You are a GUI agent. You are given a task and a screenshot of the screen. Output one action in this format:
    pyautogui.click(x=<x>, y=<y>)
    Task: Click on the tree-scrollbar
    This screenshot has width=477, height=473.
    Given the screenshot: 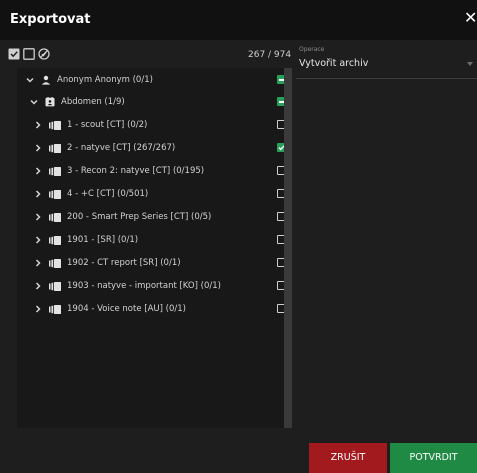 What is the action you would take?
    pyautogui.click(x=288, y=248)
    